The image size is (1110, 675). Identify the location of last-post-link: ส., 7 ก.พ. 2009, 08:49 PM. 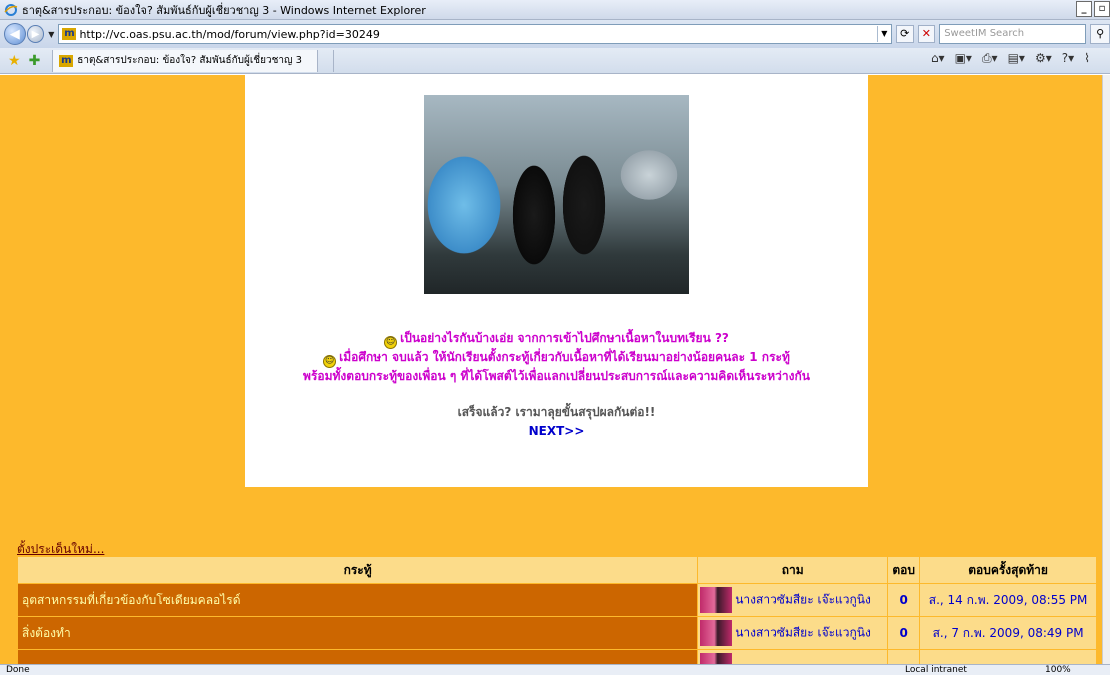
(1008, 633).